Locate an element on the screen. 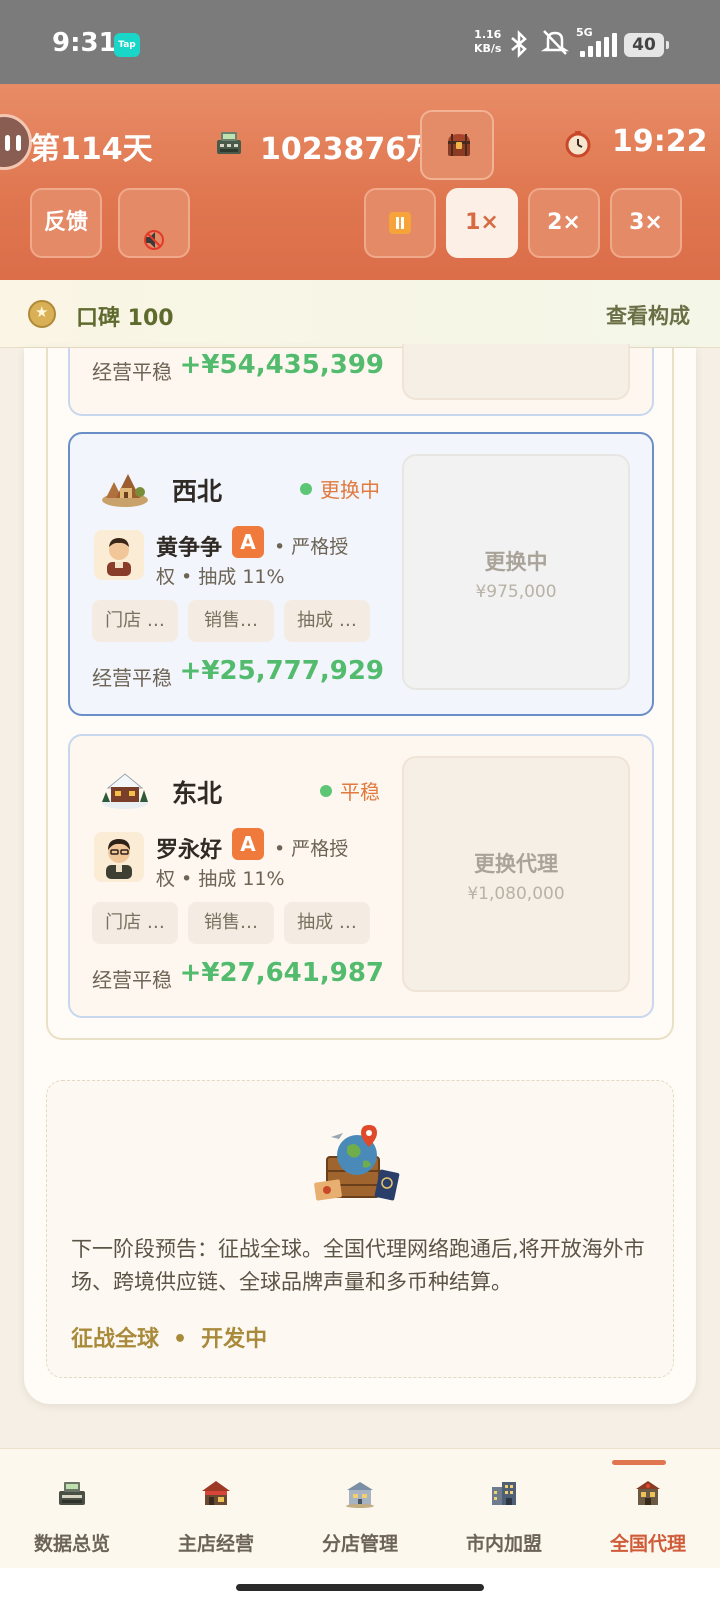  treasure-chest-button is located at coordinates (457, 145).